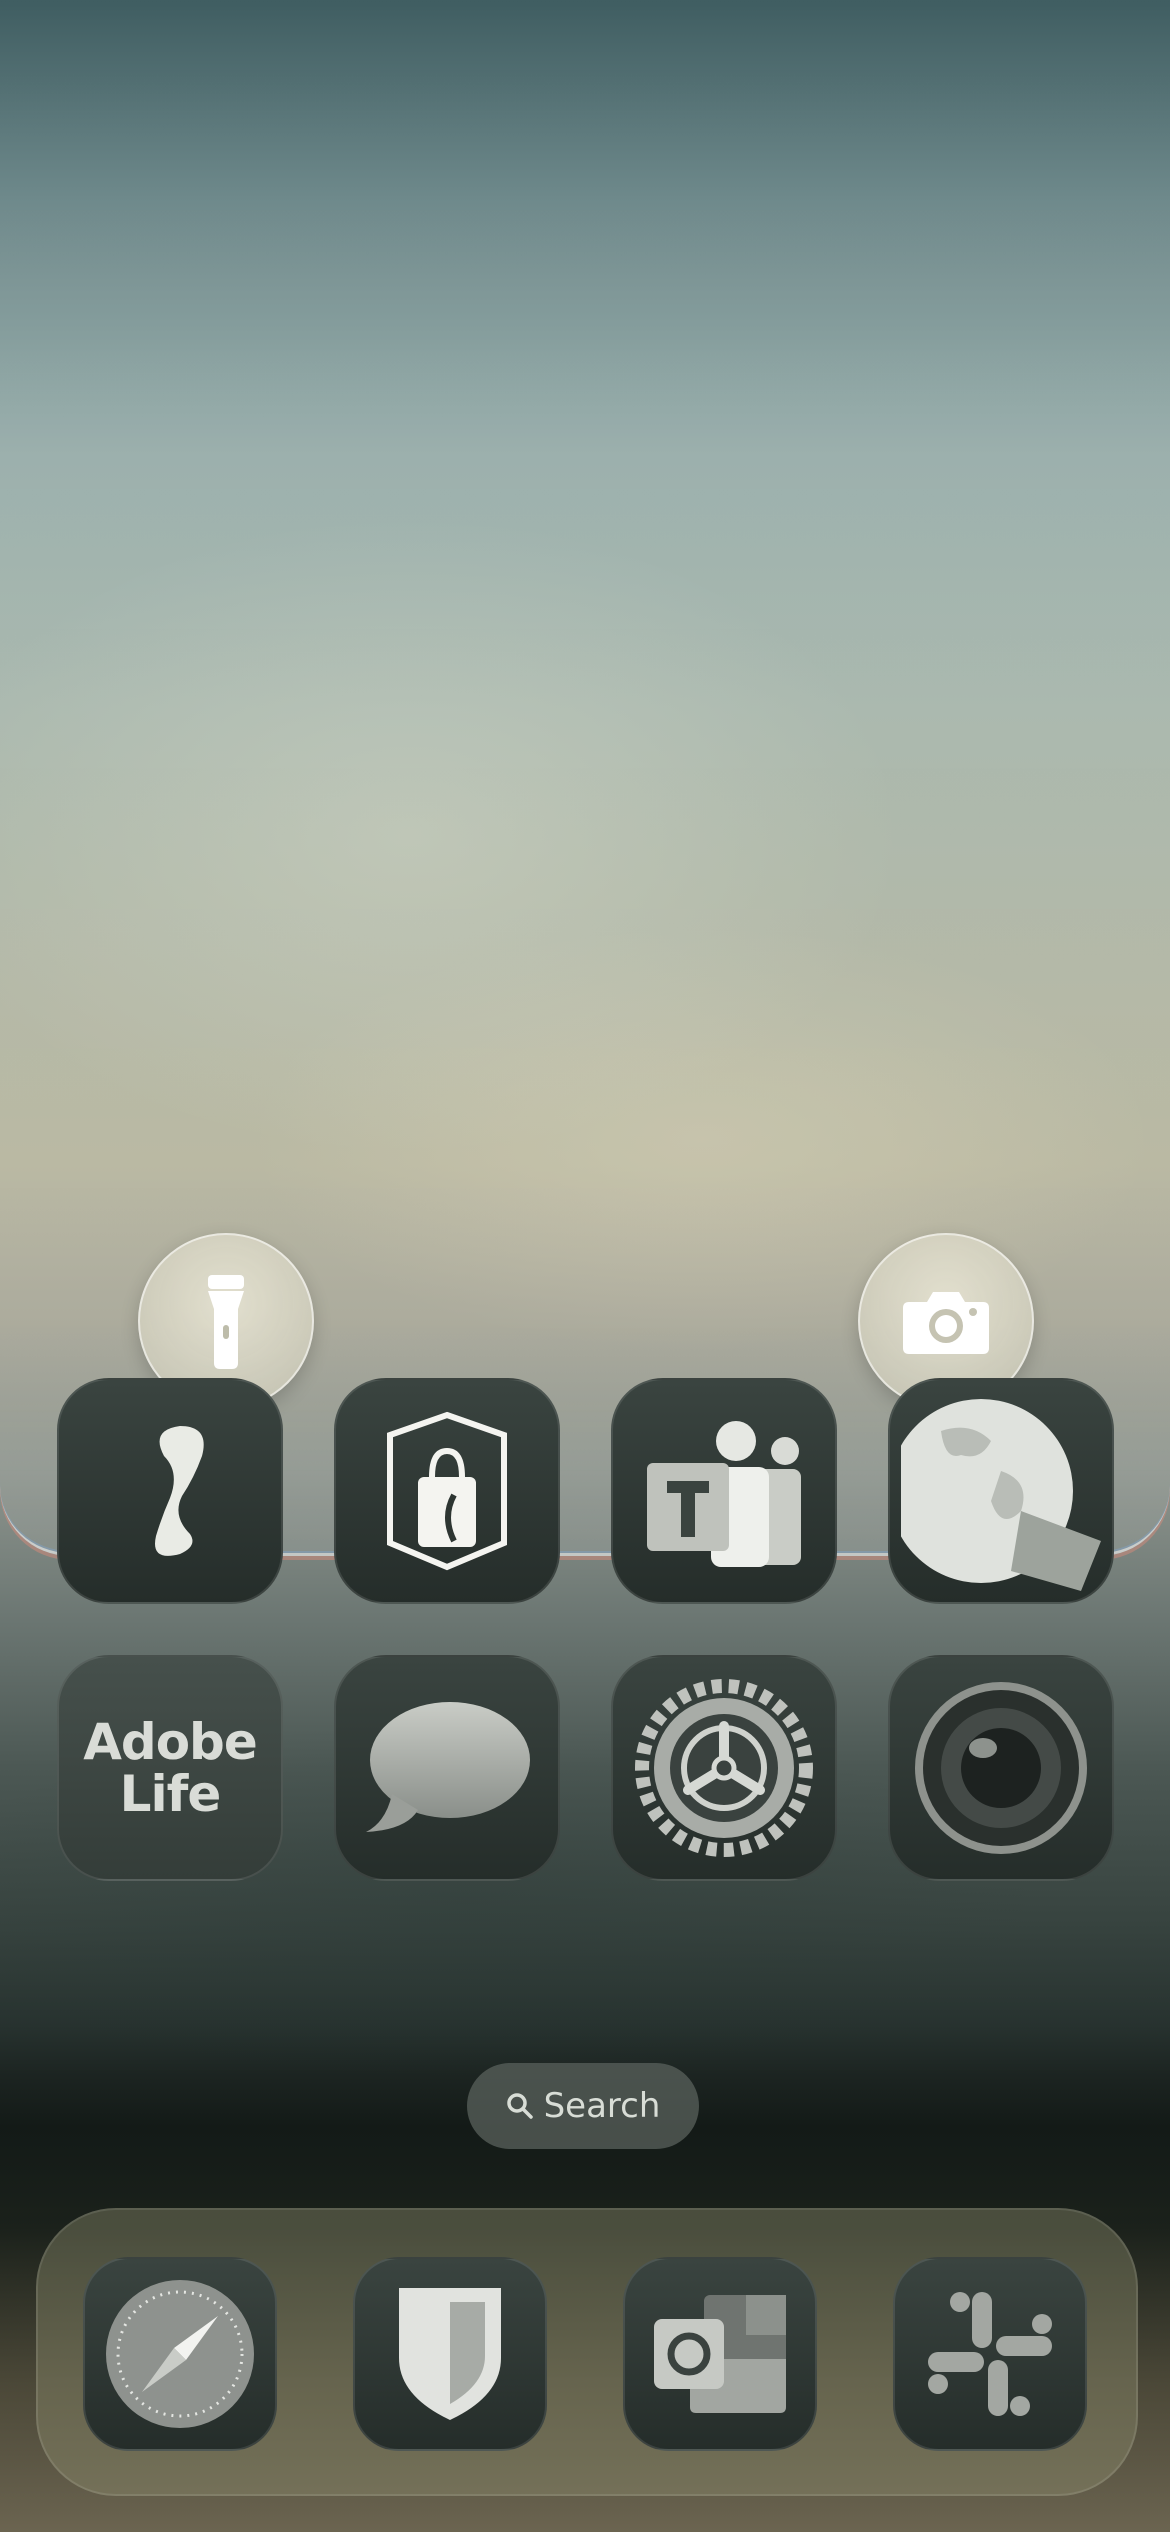  I want to click on safari-app, so click(180, 2354).